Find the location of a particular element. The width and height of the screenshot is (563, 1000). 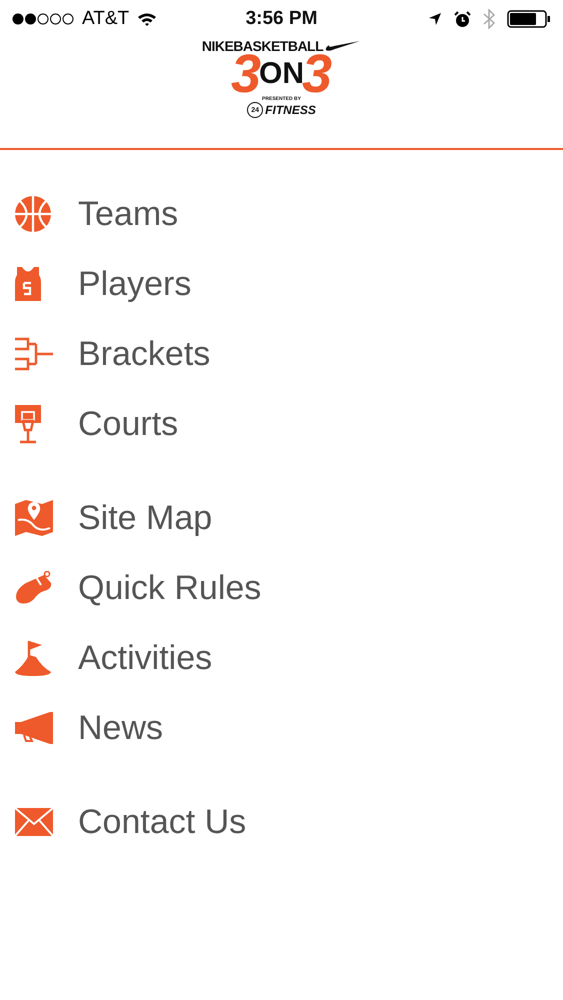

logo-on-text: ON is located at coordinates (281, 73).